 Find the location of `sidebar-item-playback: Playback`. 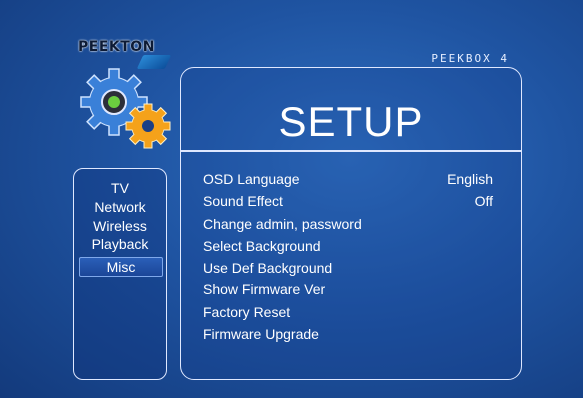

sidebar-item-playback: Playback is located at coordinates (120, 244).